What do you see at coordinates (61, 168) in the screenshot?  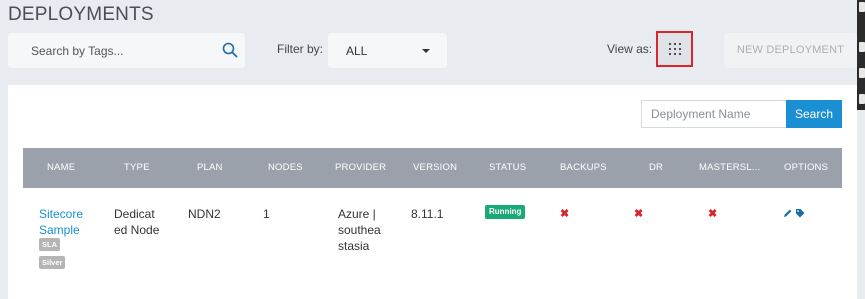 I see `column-header-name: NAME` at bounding box center [61, 168].